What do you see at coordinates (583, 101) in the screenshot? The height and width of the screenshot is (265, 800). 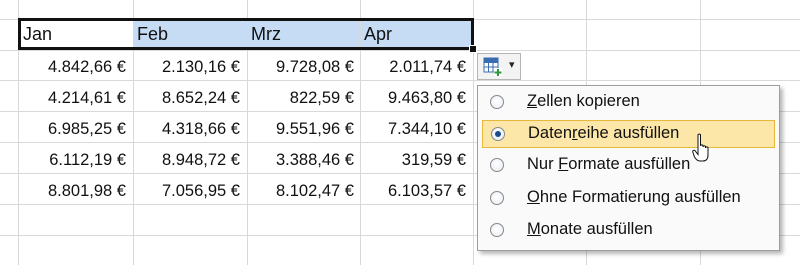 I see `menu-item-label: Zellen kopieren` at bounding box center [583, 101].